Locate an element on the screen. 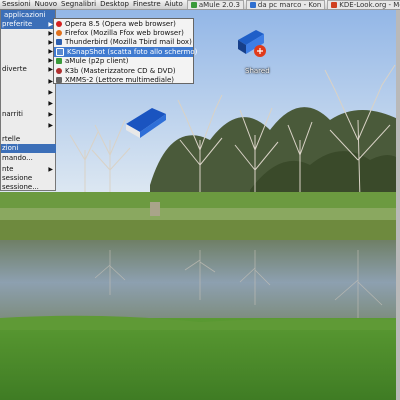  k-menu-item-label: diverte is located at coordinates (14, 69).